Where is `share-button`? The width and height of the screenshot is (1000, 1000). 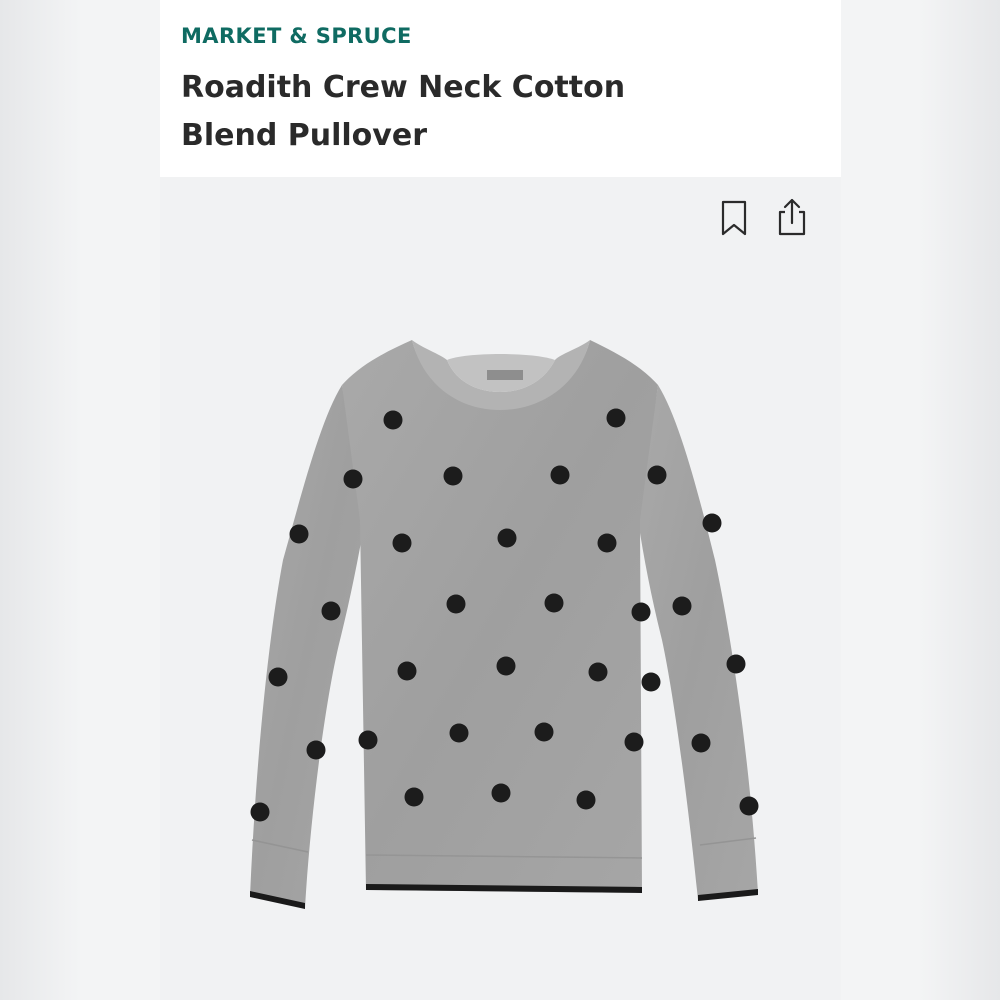
share-button is located at coordinates (792, 217).